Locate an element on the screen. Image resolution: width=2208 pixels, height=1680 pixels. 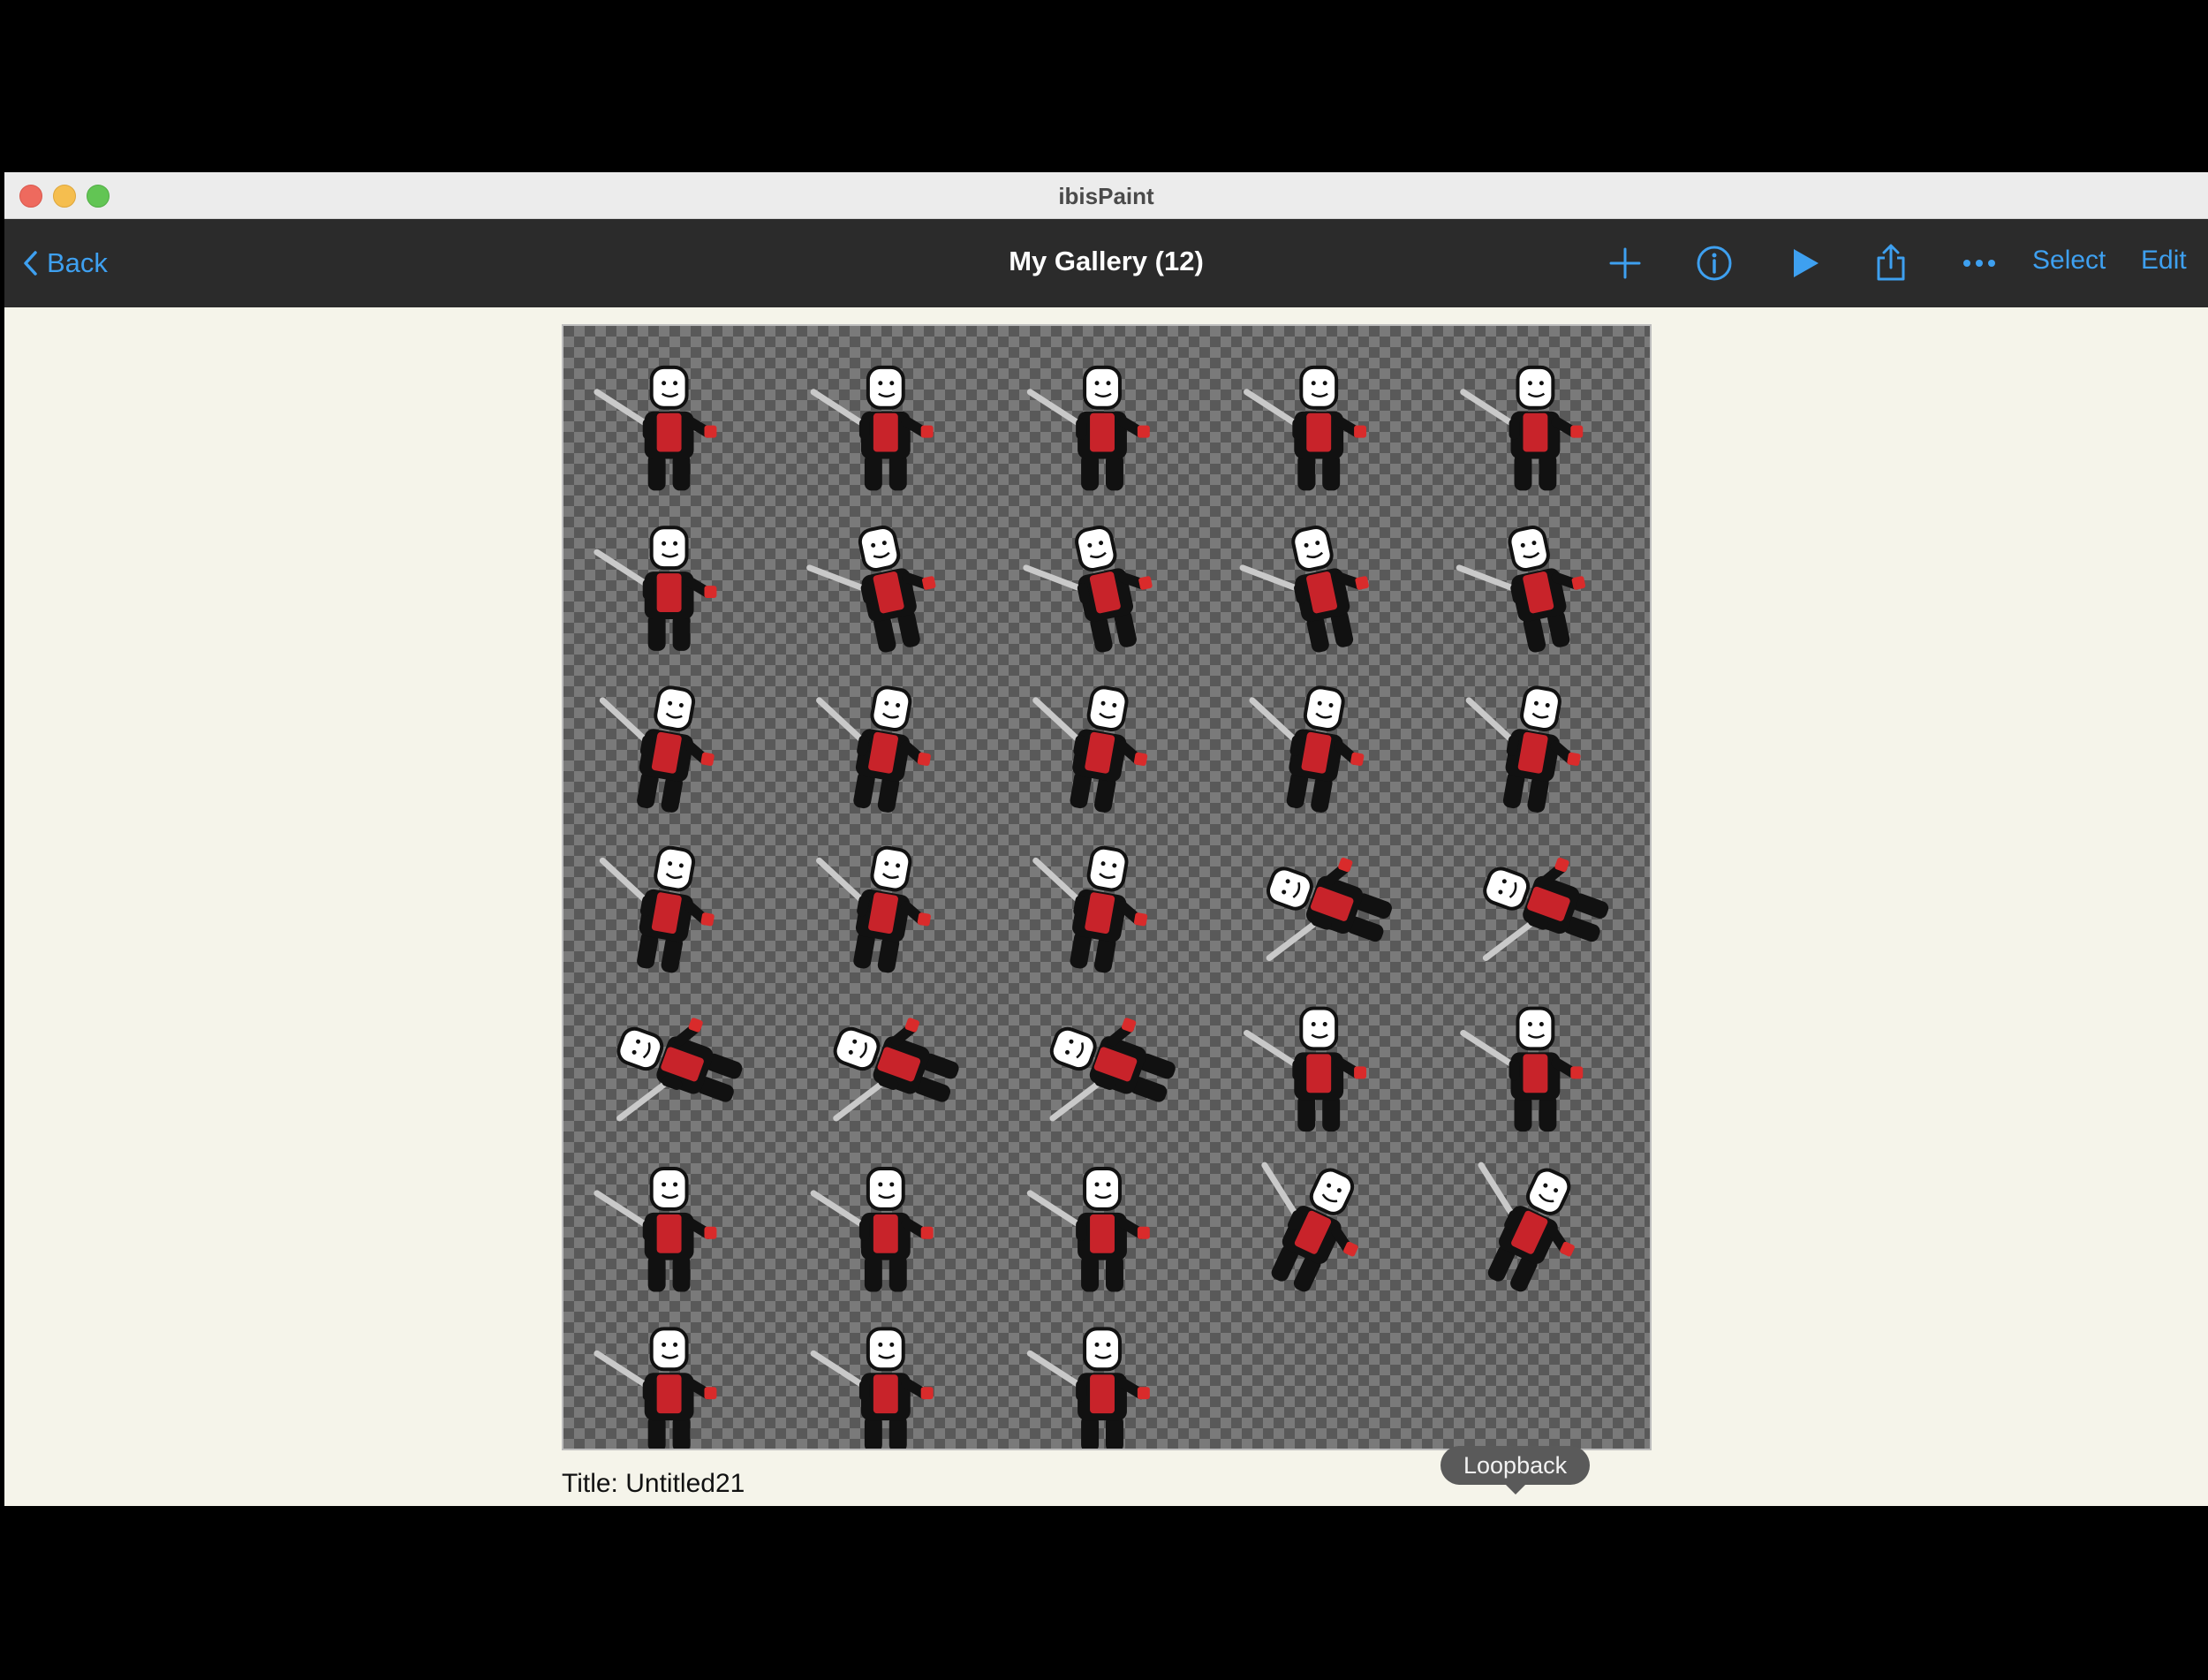
artwork-title: Title: Untitled21 is located at coordinates (653, 1483).